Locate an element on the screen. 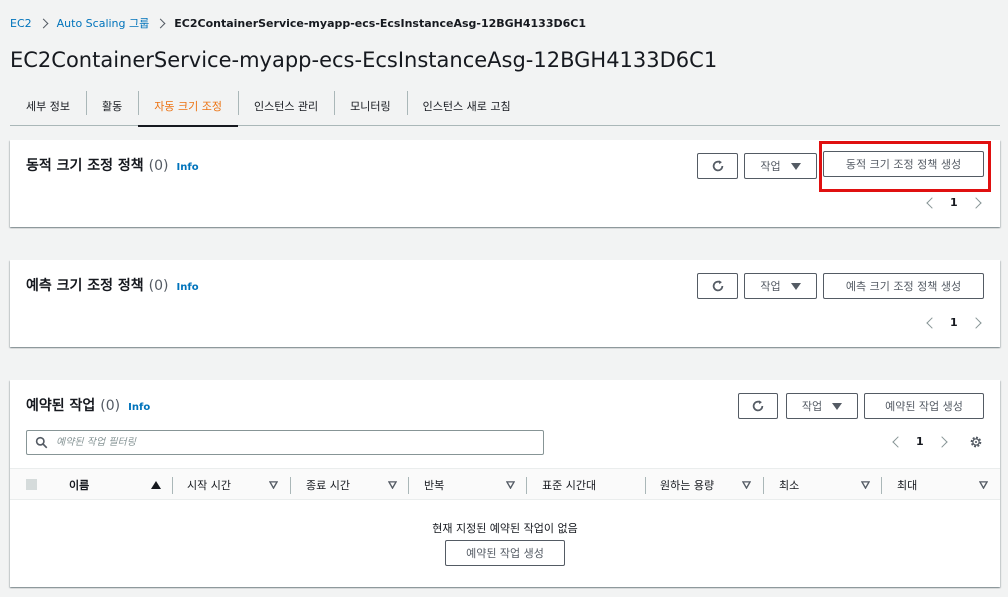 The height and width of the screenshot is (597, 1008). predictive-scaling-title: 예측 크기 조정 정책 is located at coordinates (85, 286).